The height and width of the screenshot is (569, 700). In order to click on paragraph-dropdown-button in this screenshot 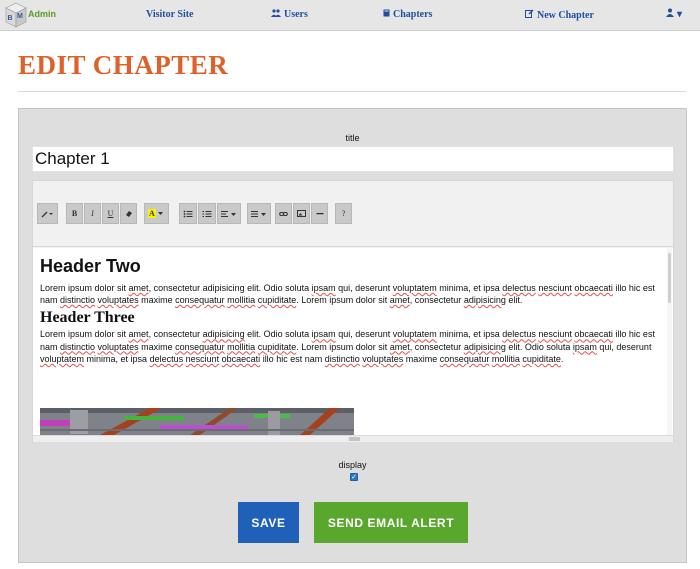, I will do `click(229, 213)`.